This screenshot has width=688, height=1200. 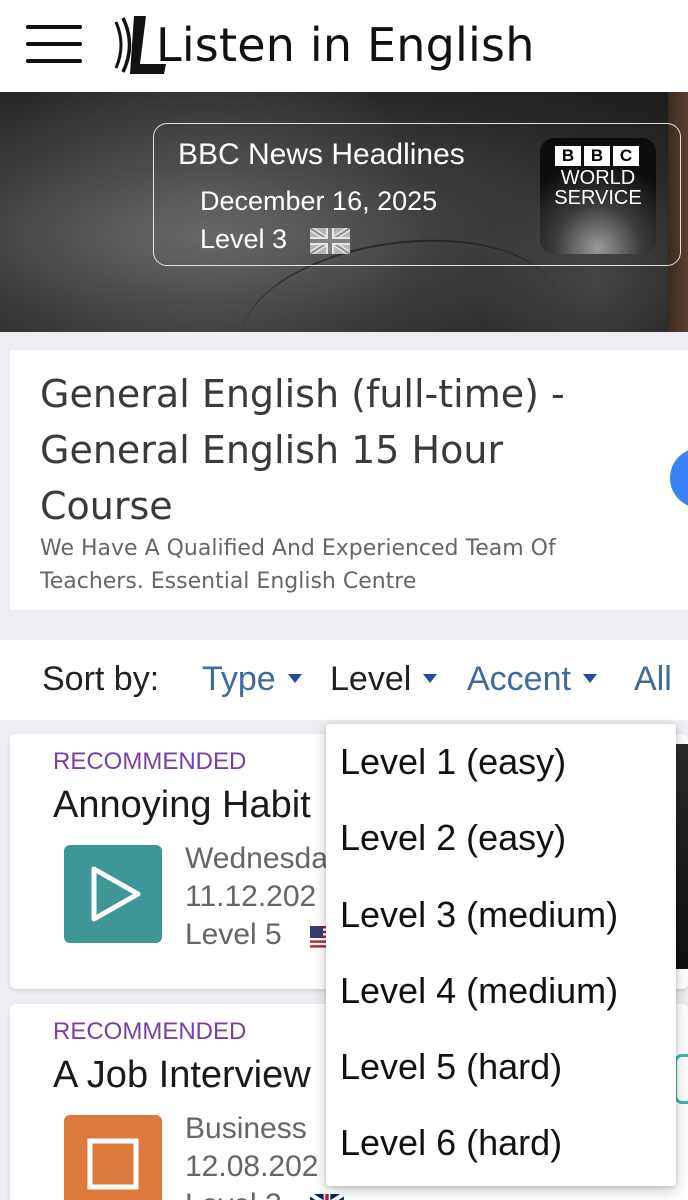 I want to click on lesson-title: Annoying Habit, so click(x=182, y=805).